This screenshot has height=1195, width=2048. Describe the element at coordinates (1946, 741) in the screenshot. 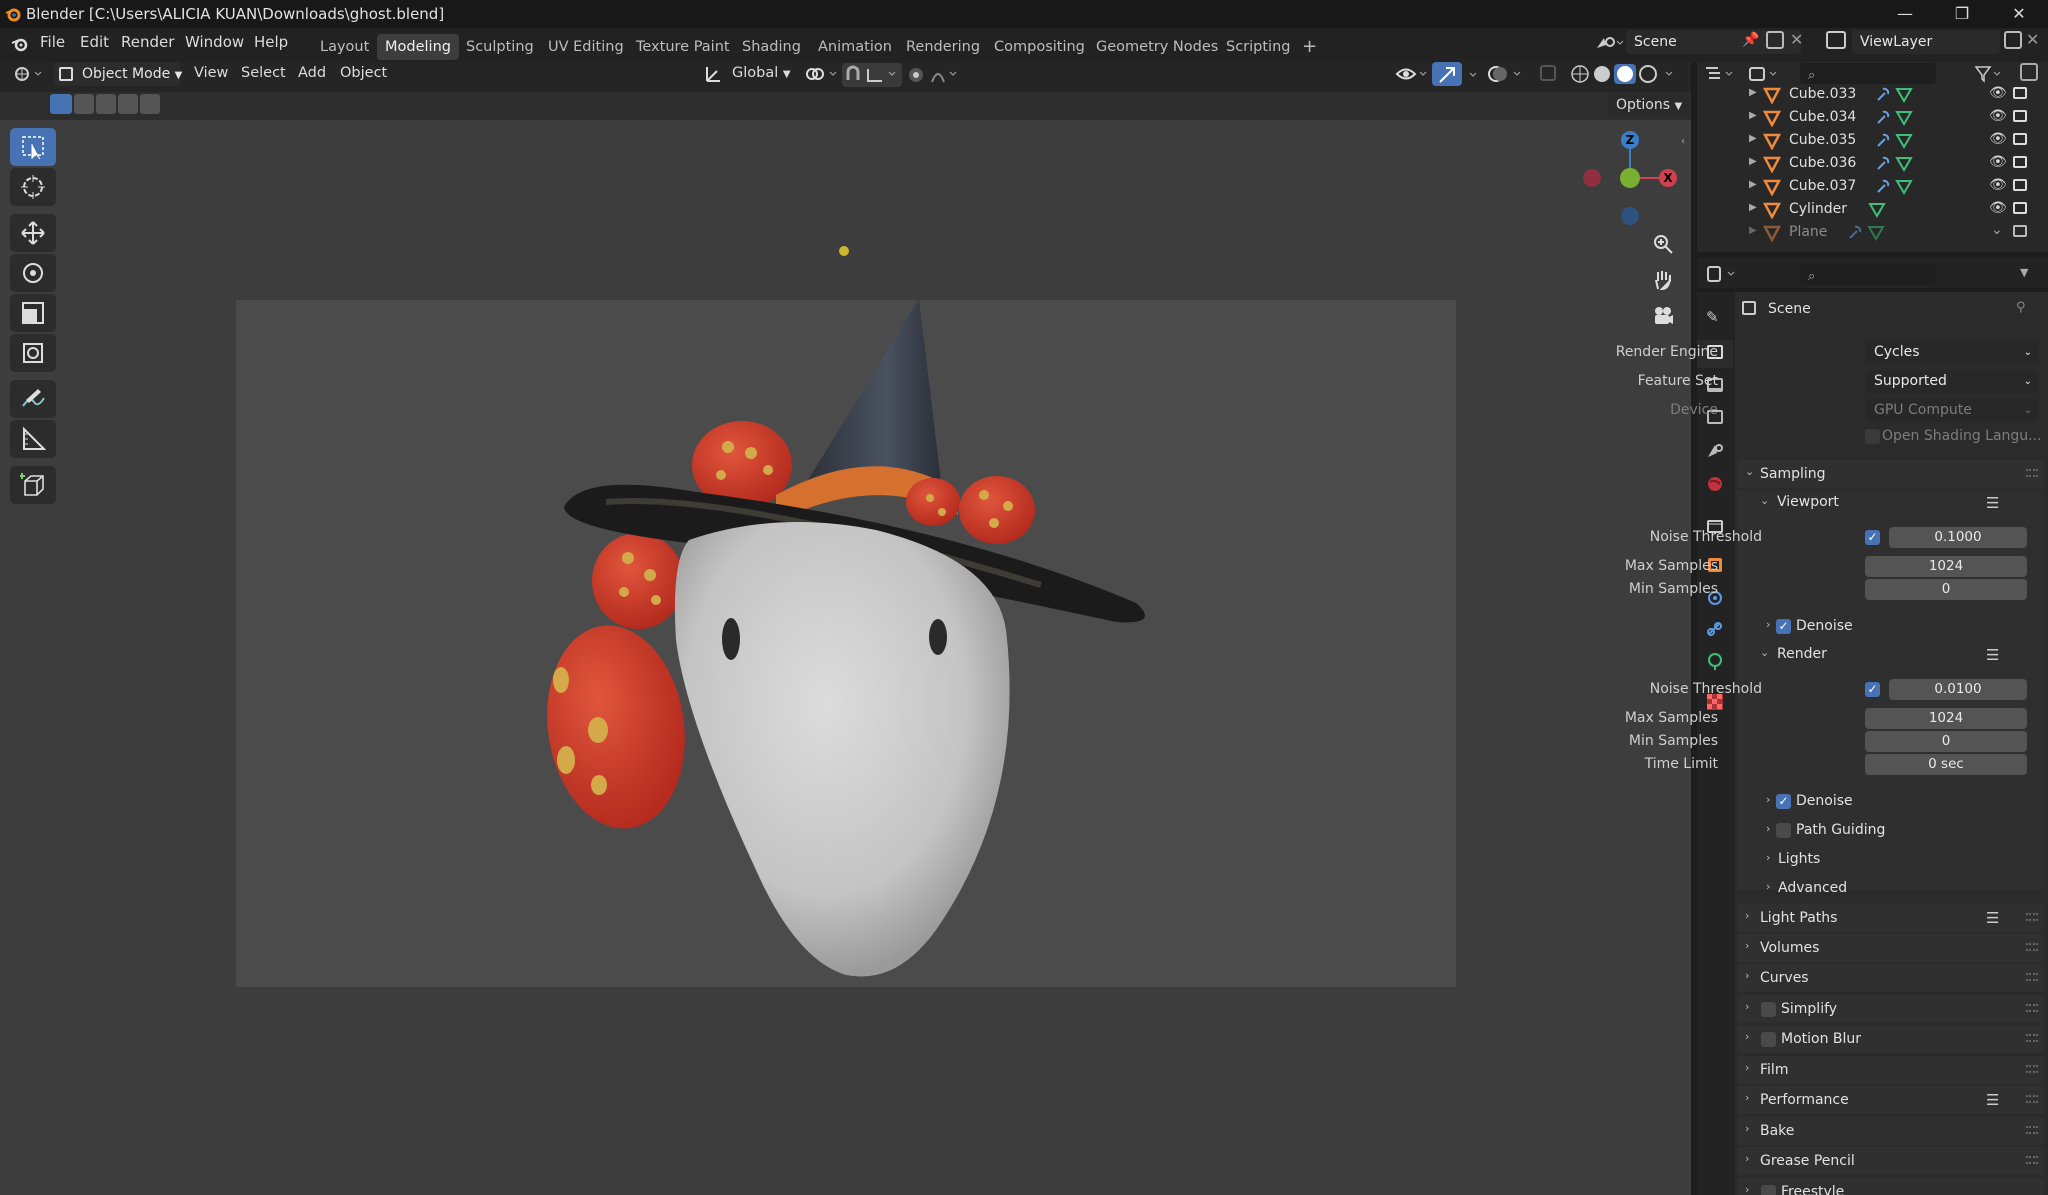

I see `render-min-samples-field: 0` at that location.